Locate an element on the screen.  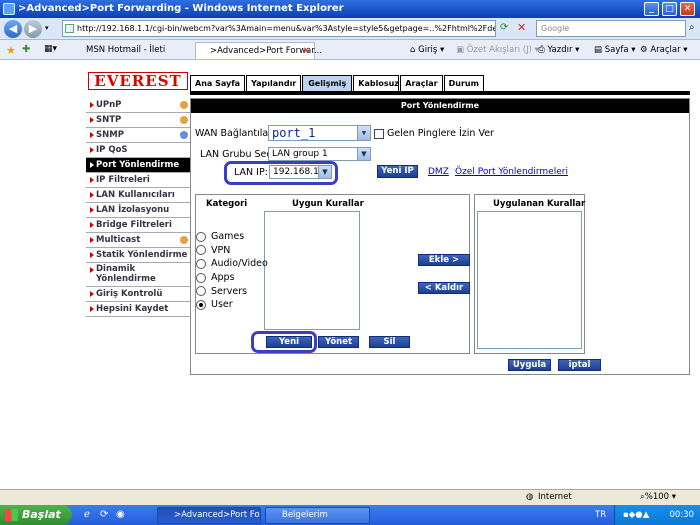
new-rule-button: Yeni is located at coordinates (289, 342).